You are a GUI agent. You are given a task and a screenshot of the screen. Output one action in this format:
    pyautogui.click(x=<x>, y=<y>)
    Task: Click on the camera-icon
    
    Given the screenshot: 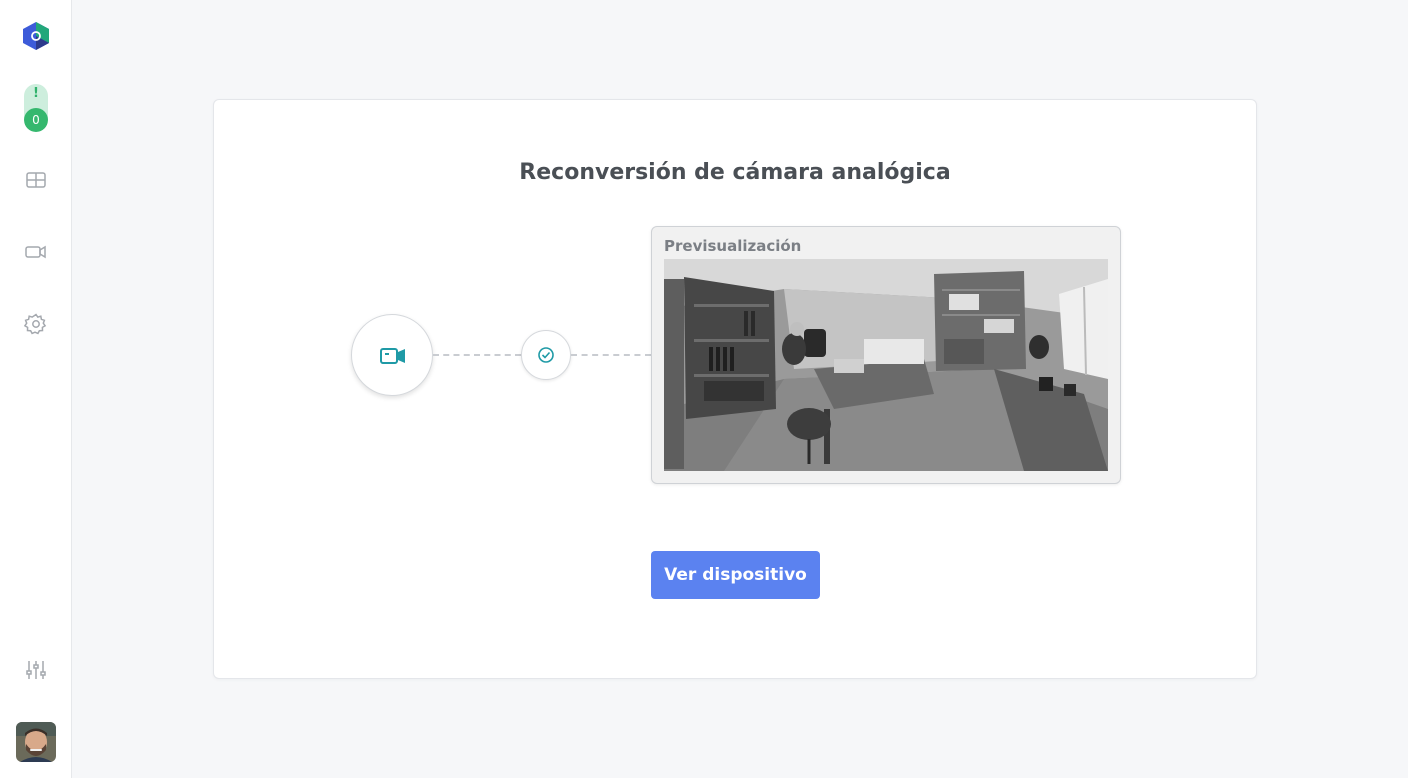 What is the action you would take?
    pyautogui.click(x=392, y=356)
    